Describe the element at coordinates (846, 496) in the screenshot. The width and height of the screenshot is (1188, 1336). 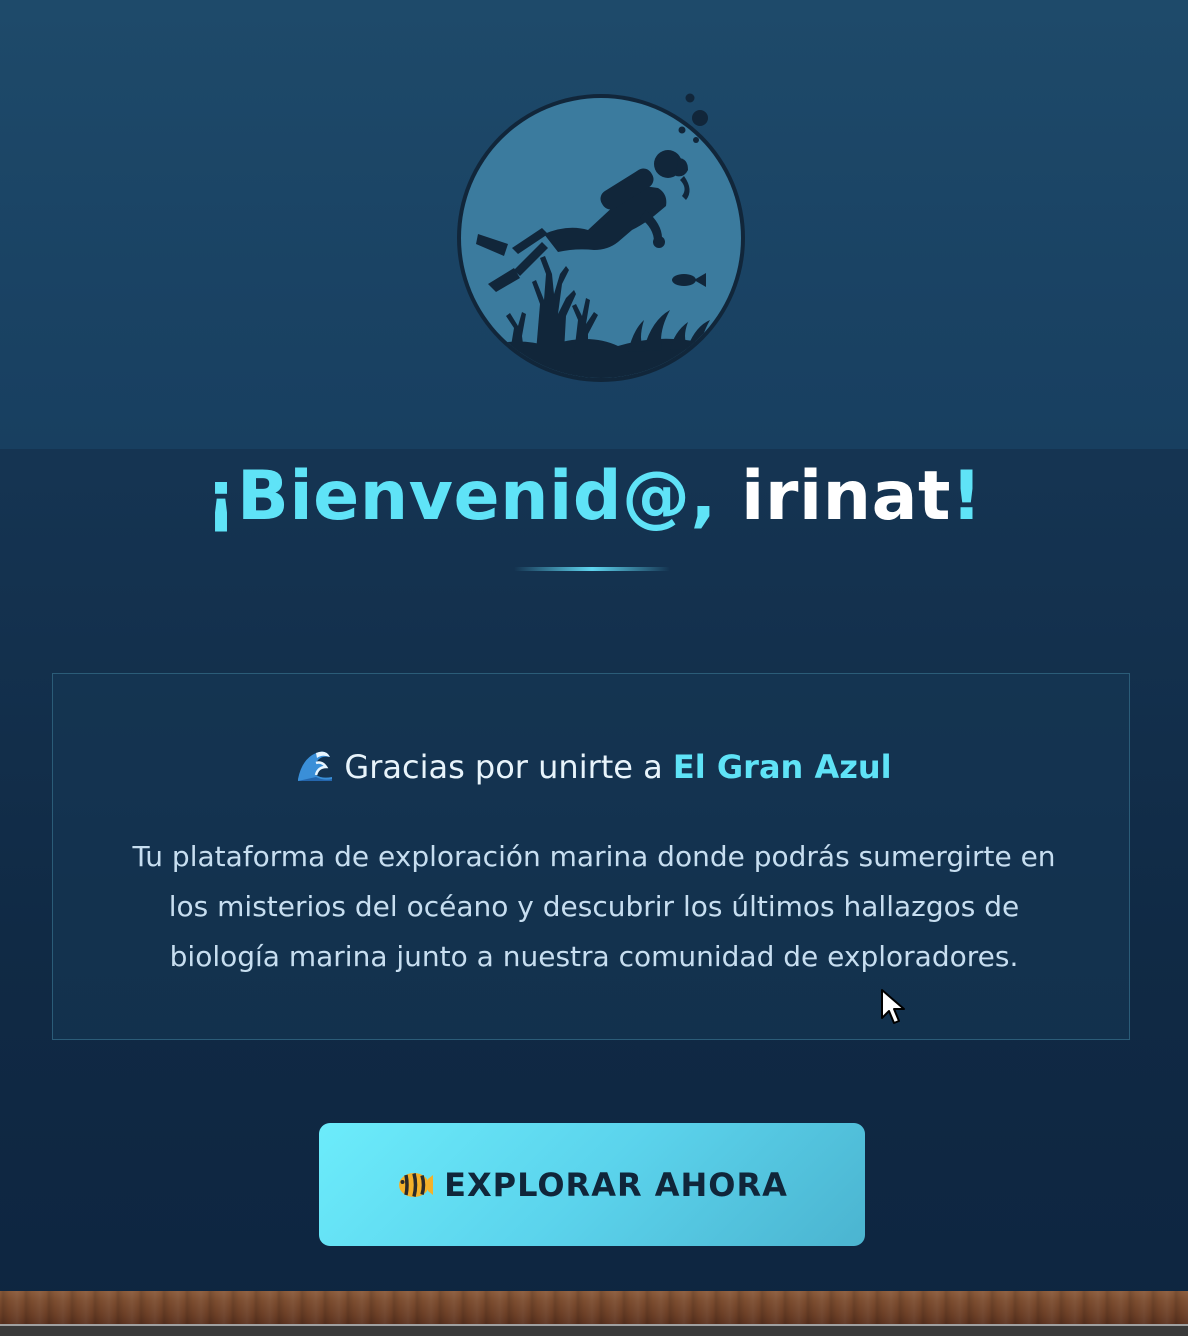
I see `username: irinat` at that location.